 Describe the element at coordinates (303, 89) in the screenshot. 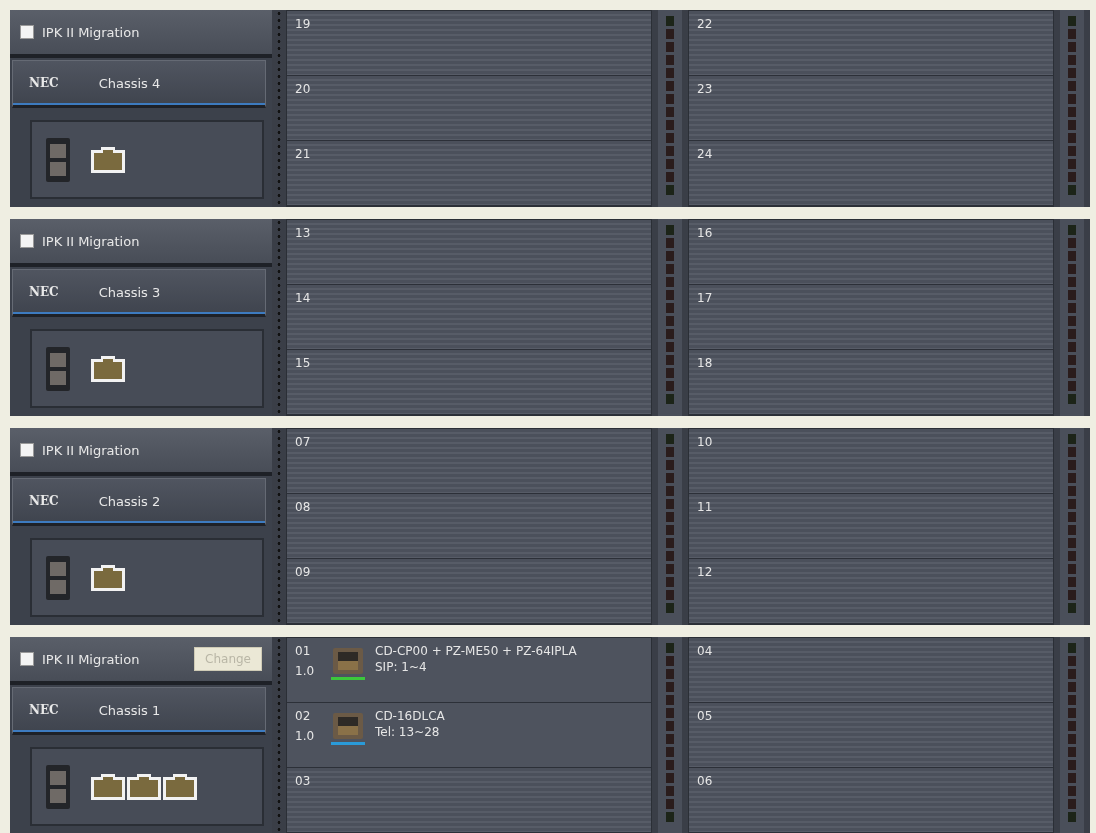

I see `slot-number: 20` at that location.